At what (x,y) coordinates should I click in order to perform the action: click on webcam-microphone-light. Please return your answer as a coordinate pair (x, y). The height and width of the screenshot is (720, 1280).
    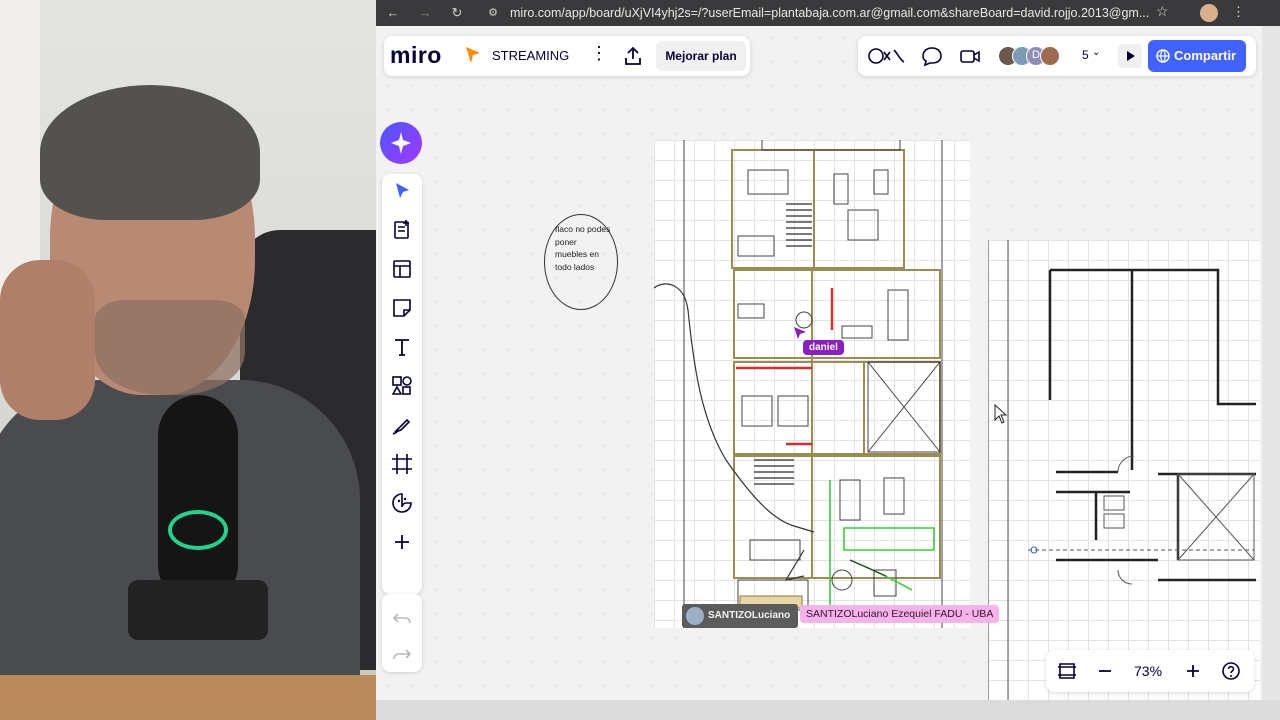
    Looking at the image, I should click on (198, 530).